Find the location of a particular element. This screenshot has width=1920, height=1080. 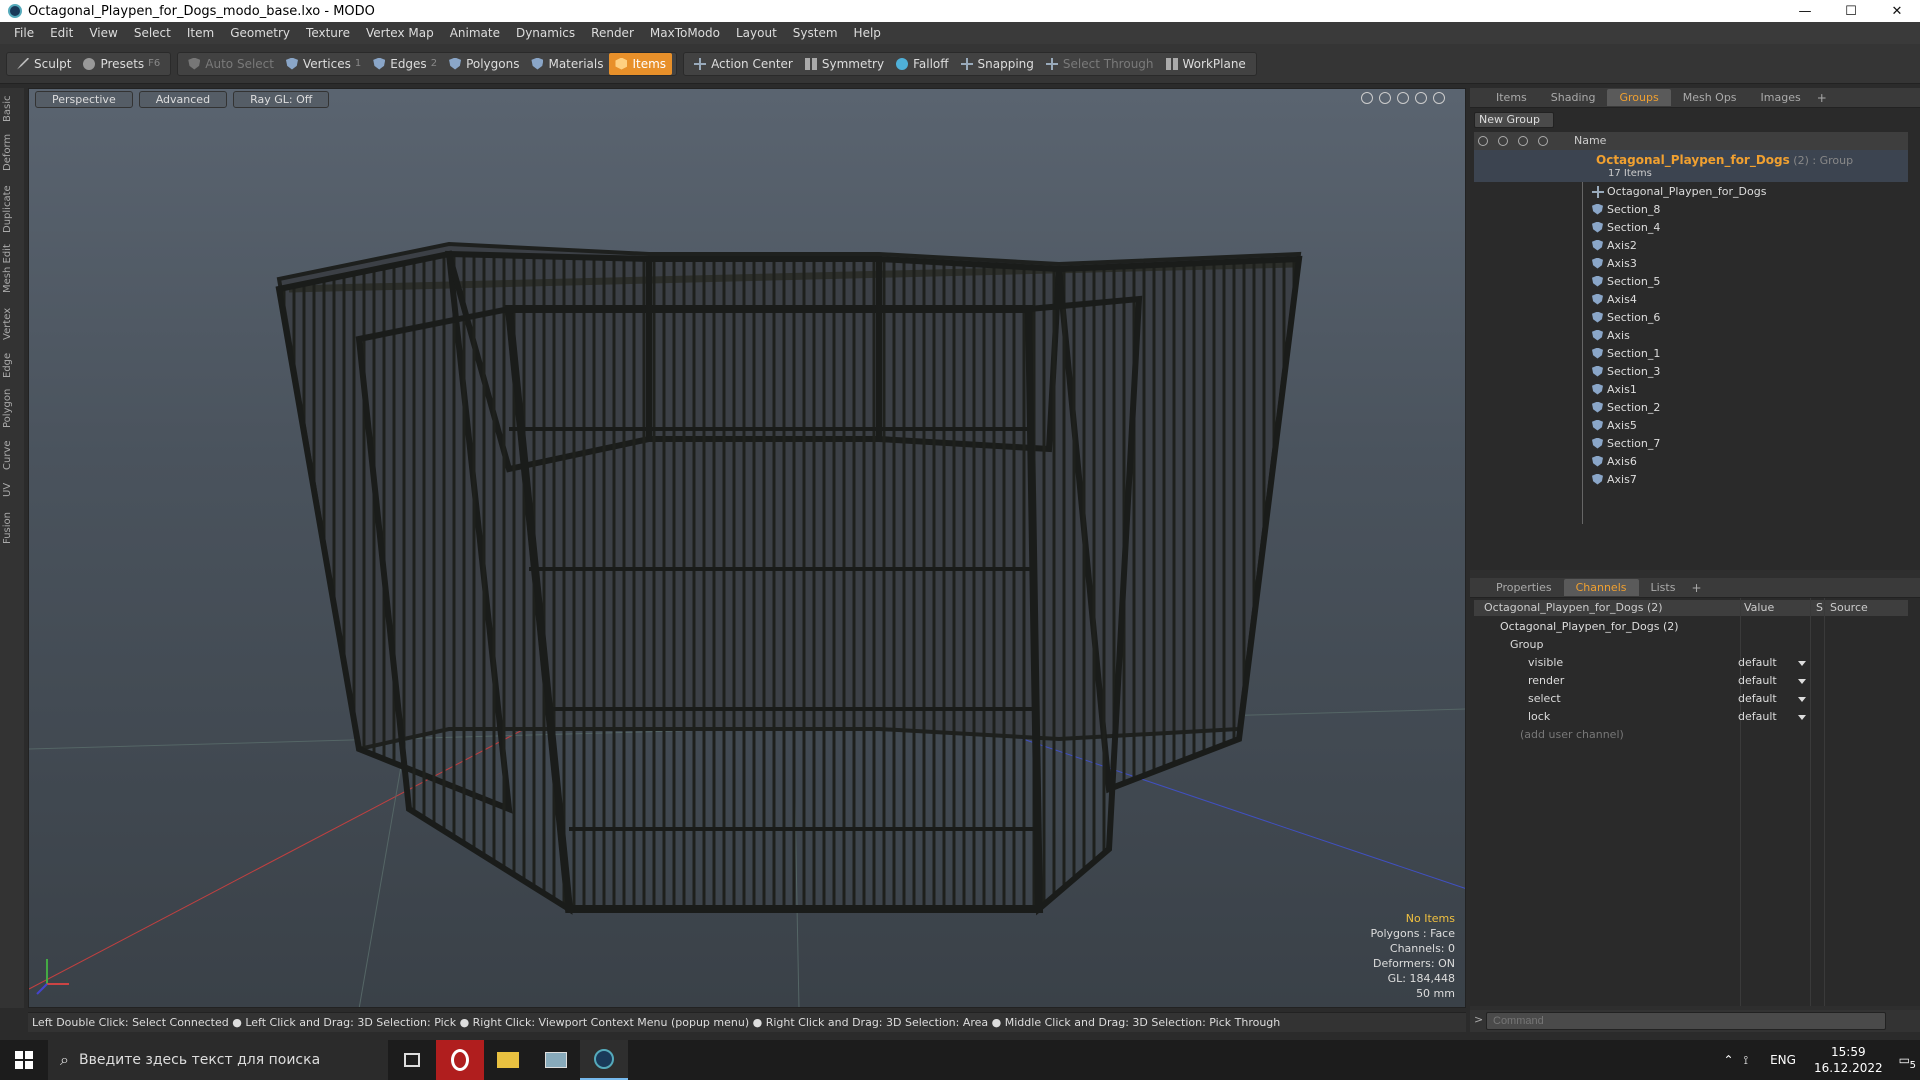

list-item: Axis2 is located at coordinates (1614, 245).